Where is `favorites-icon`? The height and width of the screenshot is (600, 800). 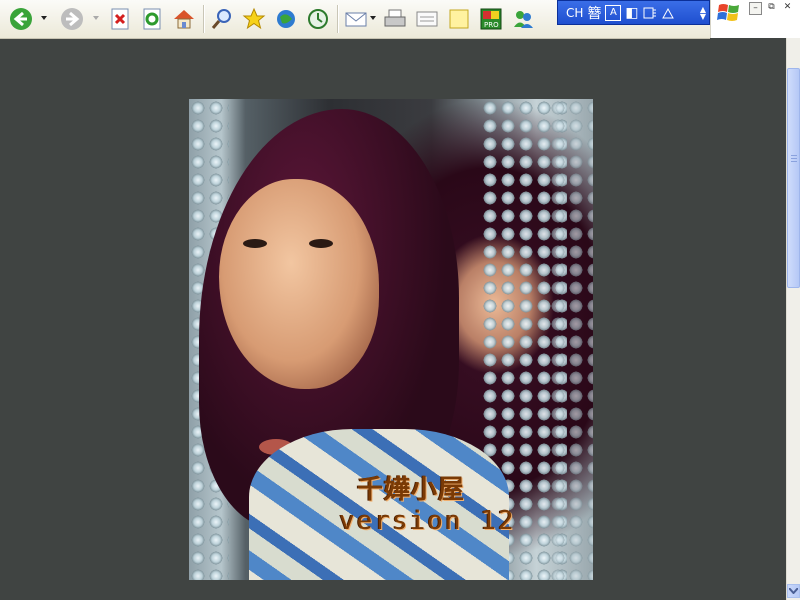 favorites-icon is located at coordinates (254, 18).